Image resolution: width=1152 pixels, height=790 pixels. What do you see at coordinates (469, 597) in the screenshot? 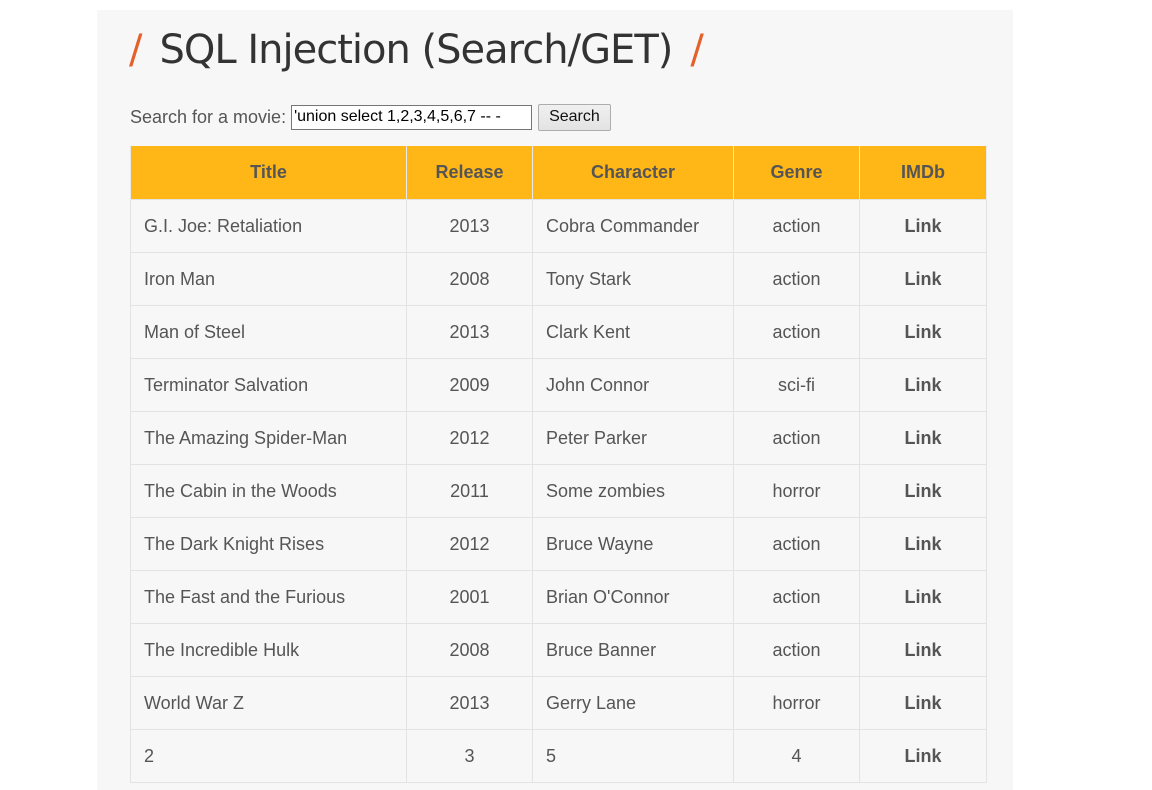
I see `cell-release: 2001` at bounding box center [469, 597].